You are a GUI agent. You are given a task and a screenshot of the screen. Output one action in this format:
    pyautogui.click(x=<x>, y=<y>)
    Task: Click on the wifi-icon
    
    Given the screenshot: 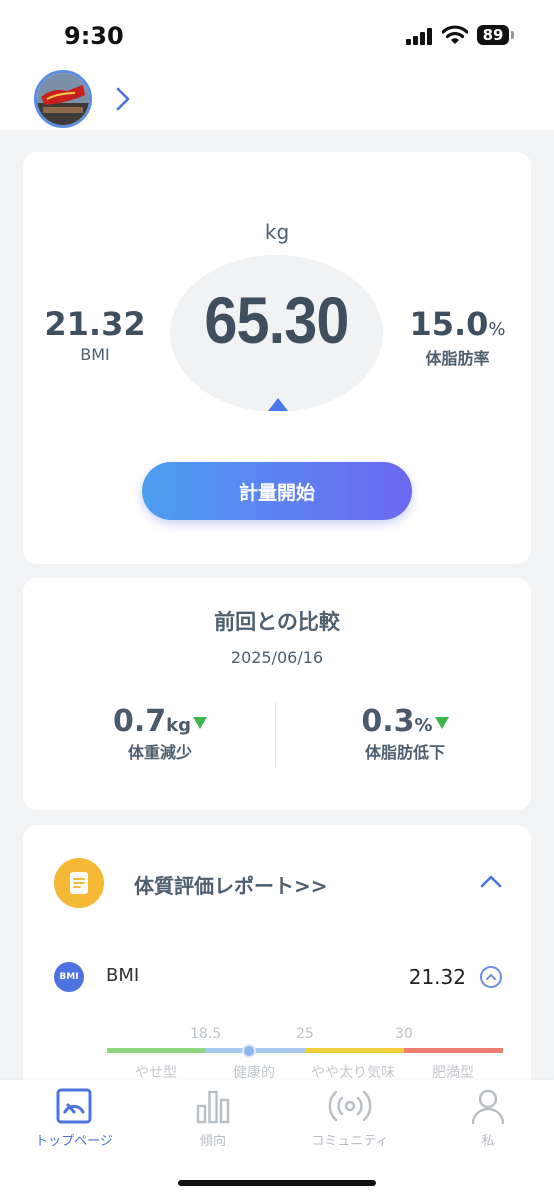 What is the action you would take?
    pyautogui.click(x=455, y=34)
    